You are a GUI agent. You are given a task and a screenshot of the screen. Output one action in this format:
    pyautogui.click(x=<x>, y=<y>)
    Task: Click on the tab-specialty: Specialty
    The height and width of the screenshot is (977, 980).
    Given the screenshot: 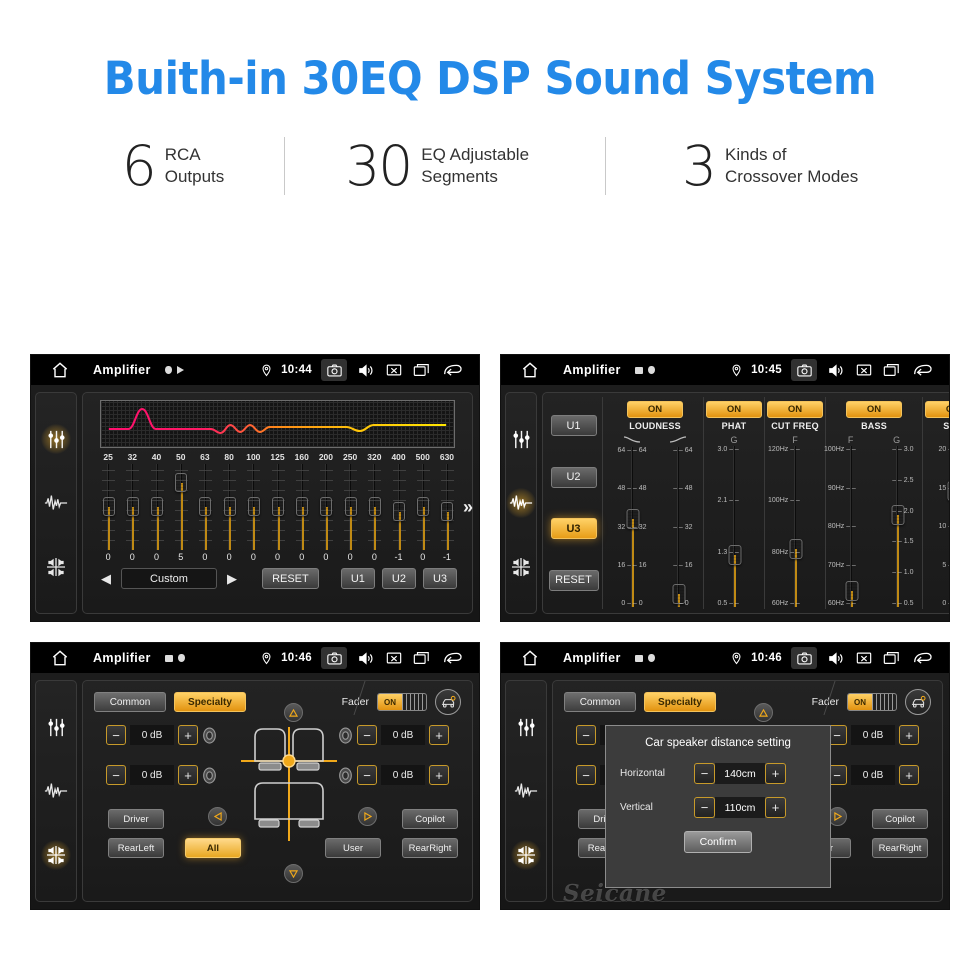 What is the action you would take?
    pyautogui.click(x=210, y=702)
    